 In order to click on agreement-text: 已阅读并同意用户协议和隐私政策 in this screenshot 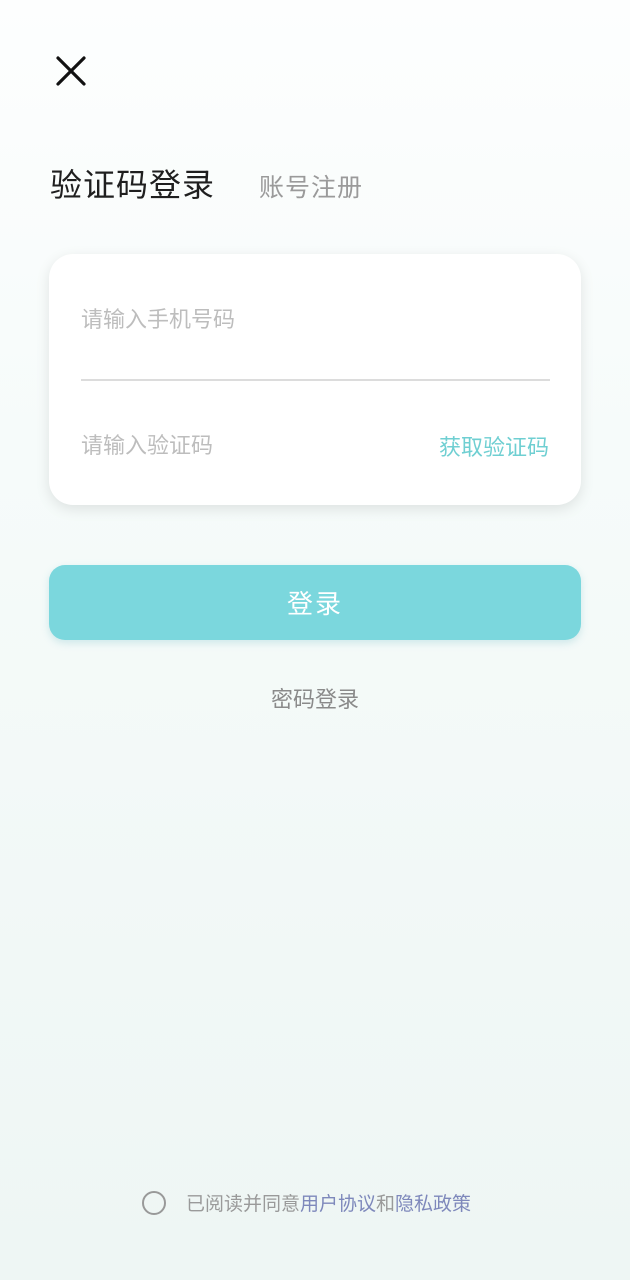, I will do `click(328, 1202)`.